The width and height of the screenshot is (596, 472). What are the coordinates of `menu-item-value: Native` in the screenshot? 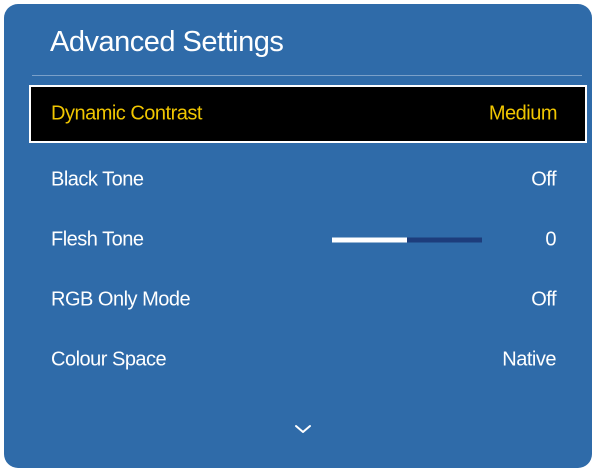 It's located at (529, 359).